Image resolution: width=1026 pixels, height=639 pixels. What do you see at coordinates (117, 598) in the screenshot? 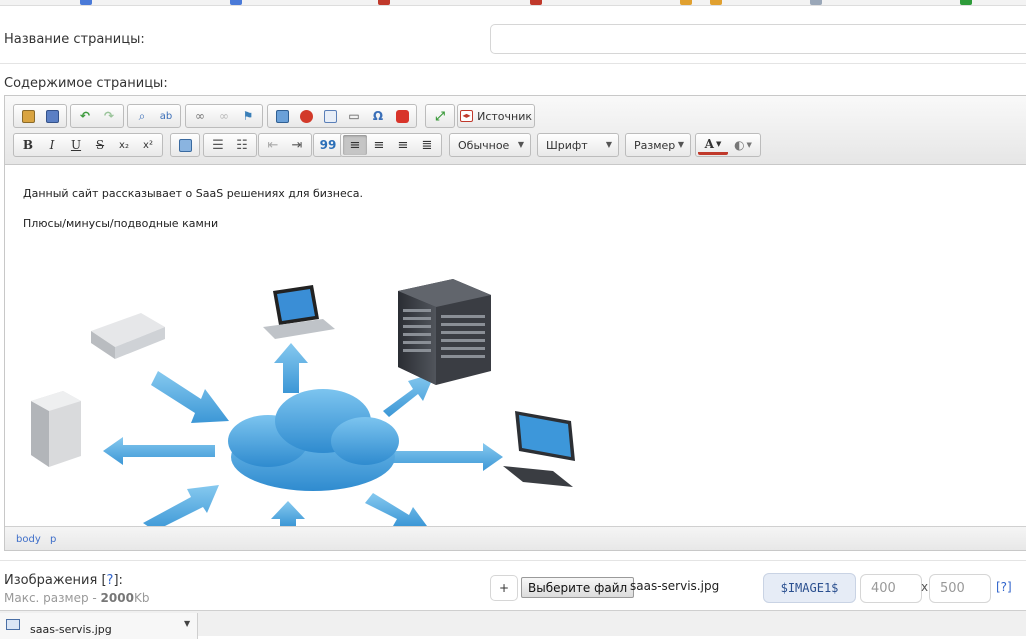
I see `max-size-value: 2000` at bounding box center [117, 598].